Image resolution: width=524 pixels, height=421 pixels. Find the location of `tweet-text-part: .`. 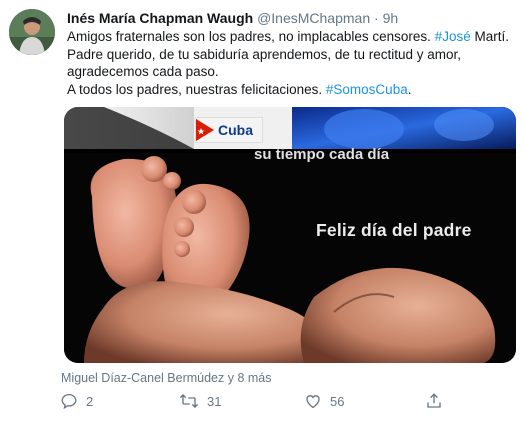

tweet-text-part: . is located at coordinates (409, 89).